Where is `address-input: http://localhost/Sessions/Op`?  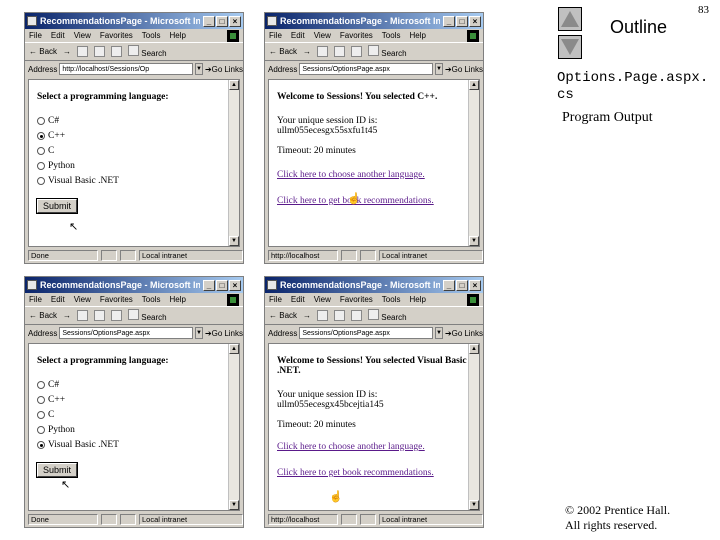 address-input: http://localhost/Sessions/Op is located at coordinates (126, 69).